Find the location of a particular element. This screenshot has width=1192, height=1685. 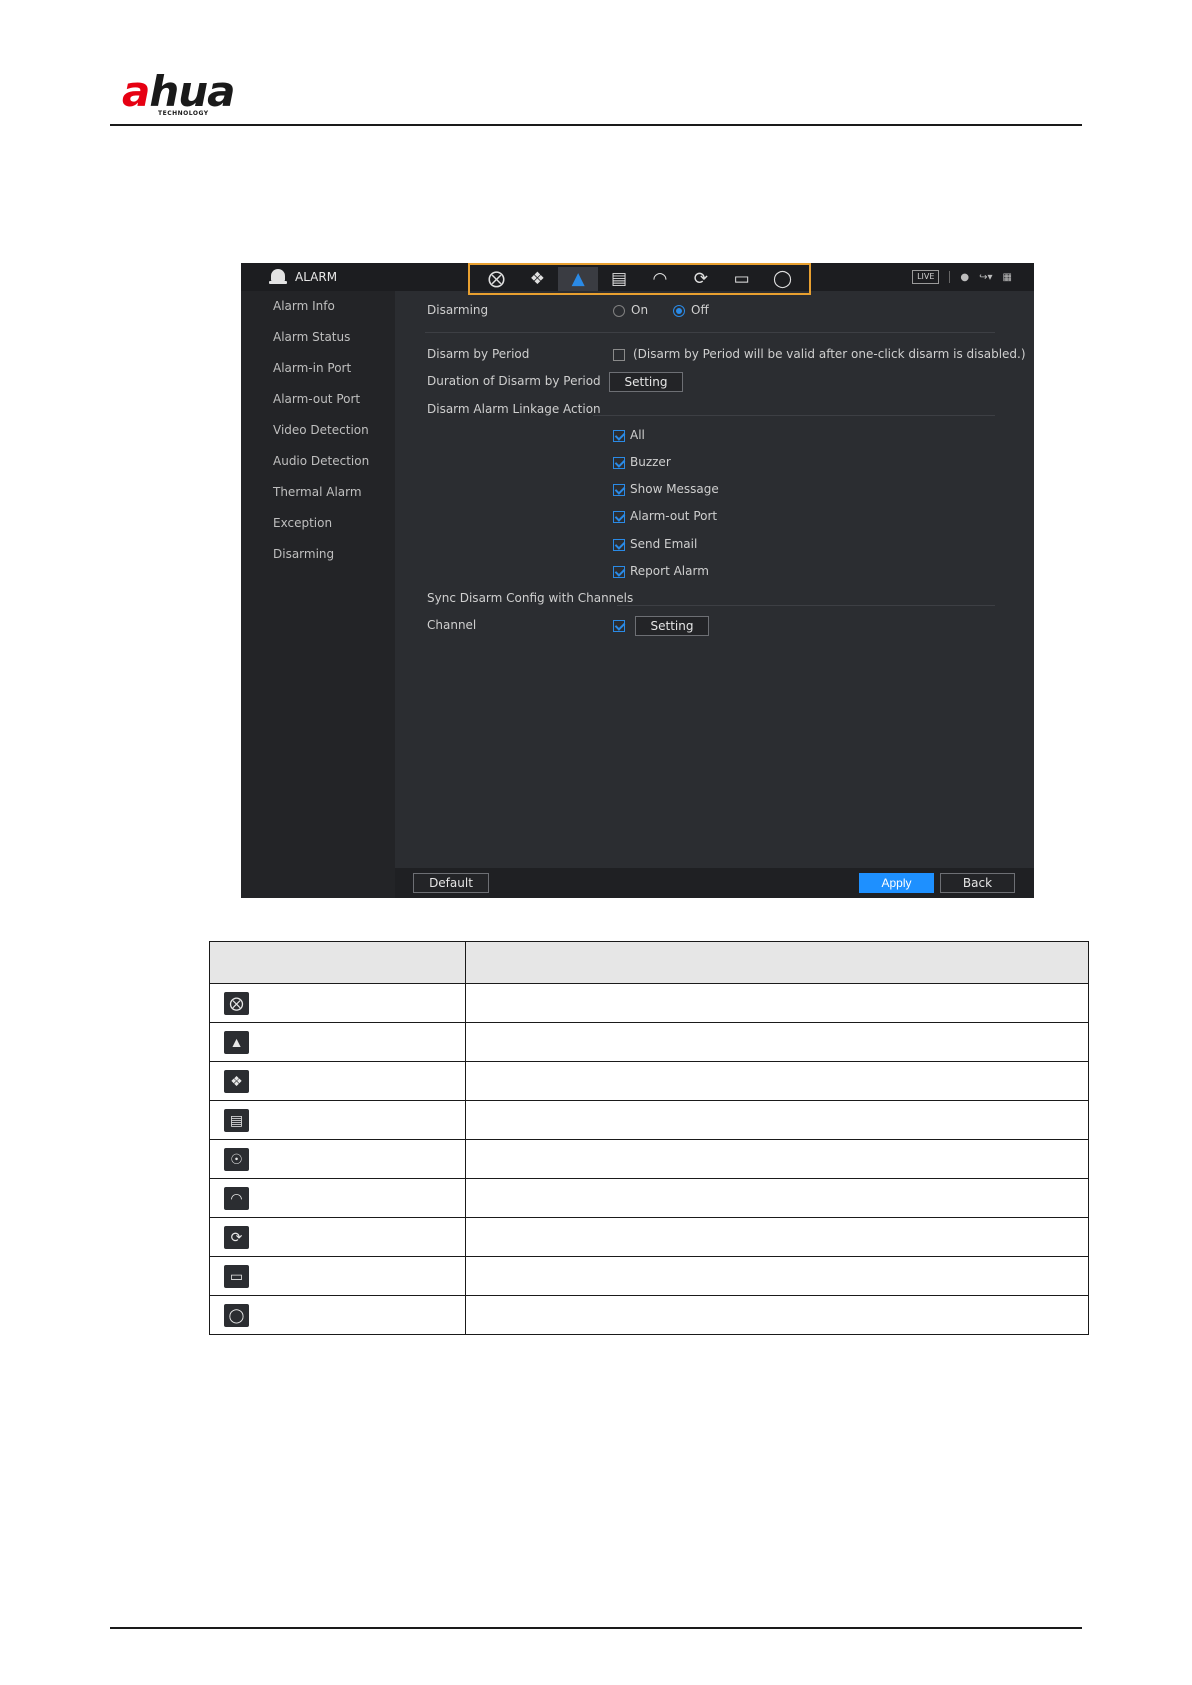

top-bar: ALARM ⨂ ❖ ▲ ▤ ◠ ⟳ ▭ ◯ LIVE ● ↪▾ ▦ is located at coordinates (637, 279).